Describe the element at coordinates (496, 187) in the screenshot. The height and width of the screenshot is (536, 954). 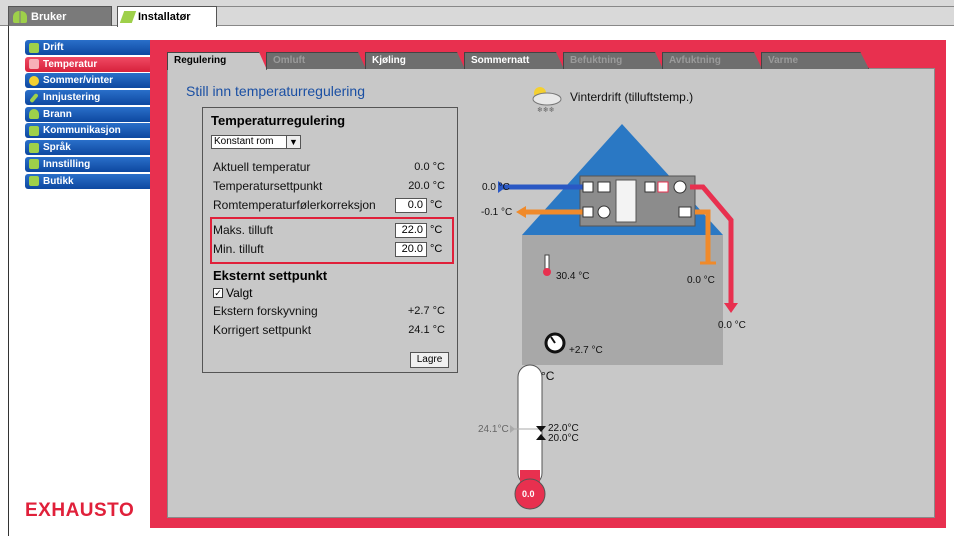
I see `outdoor-in-temp: 0.0 °C` at that location.